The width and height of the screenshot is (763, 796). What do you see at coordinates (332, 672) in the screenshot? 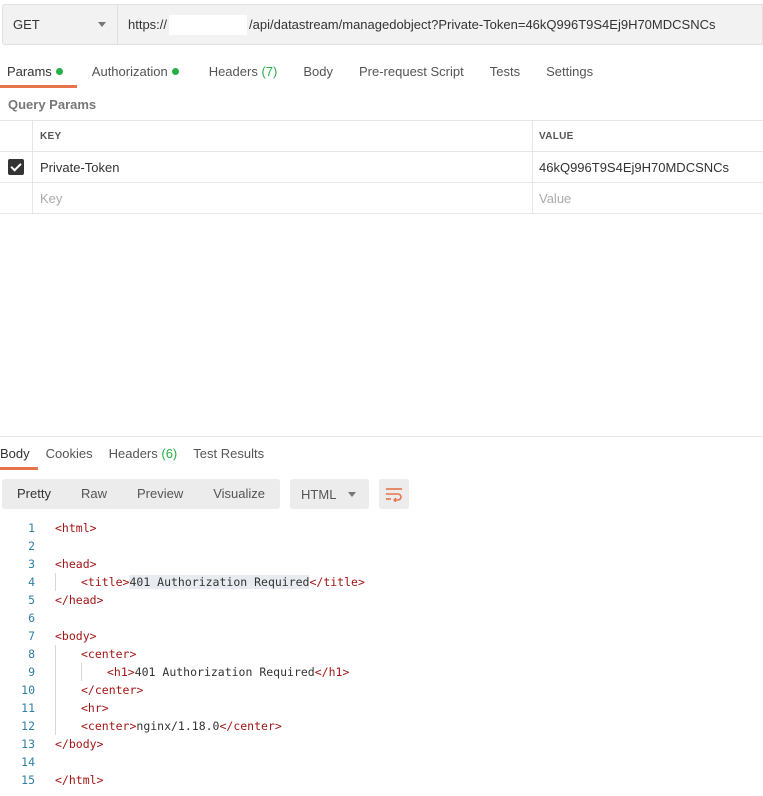
I see `code-tag: </h1>` at bounding box center [332, 672].